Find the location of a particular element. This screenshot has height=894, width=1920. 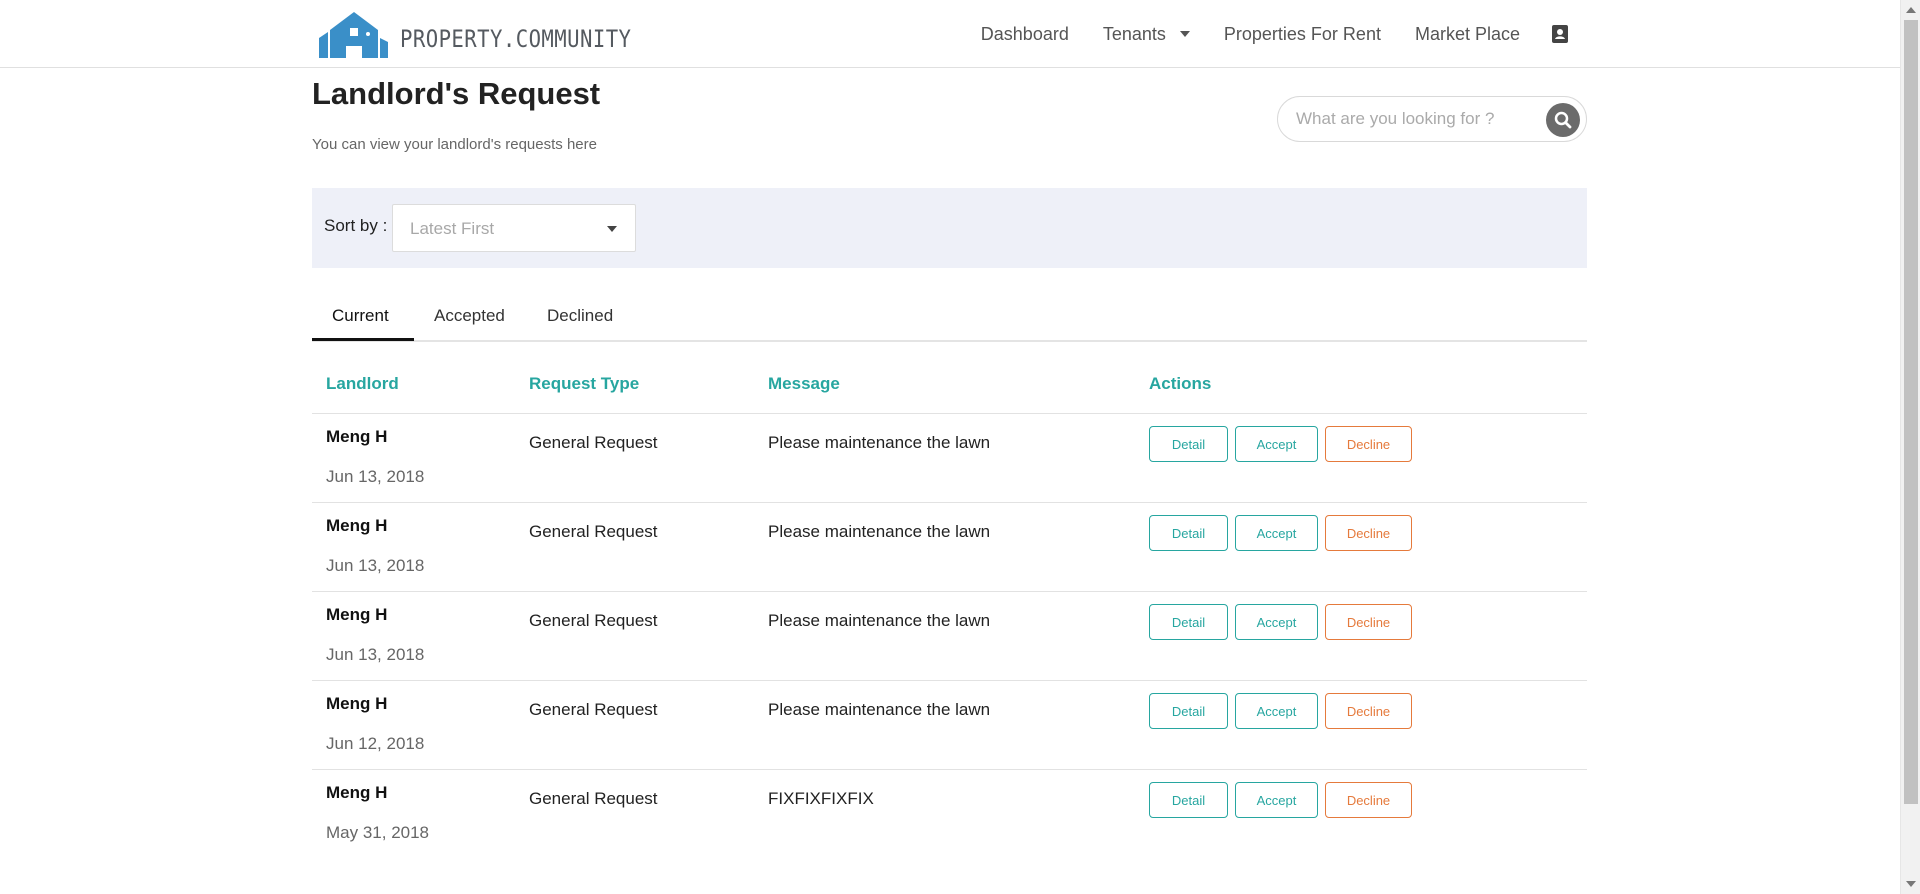

column-header-message: Message is located at coordinates (804, 383).